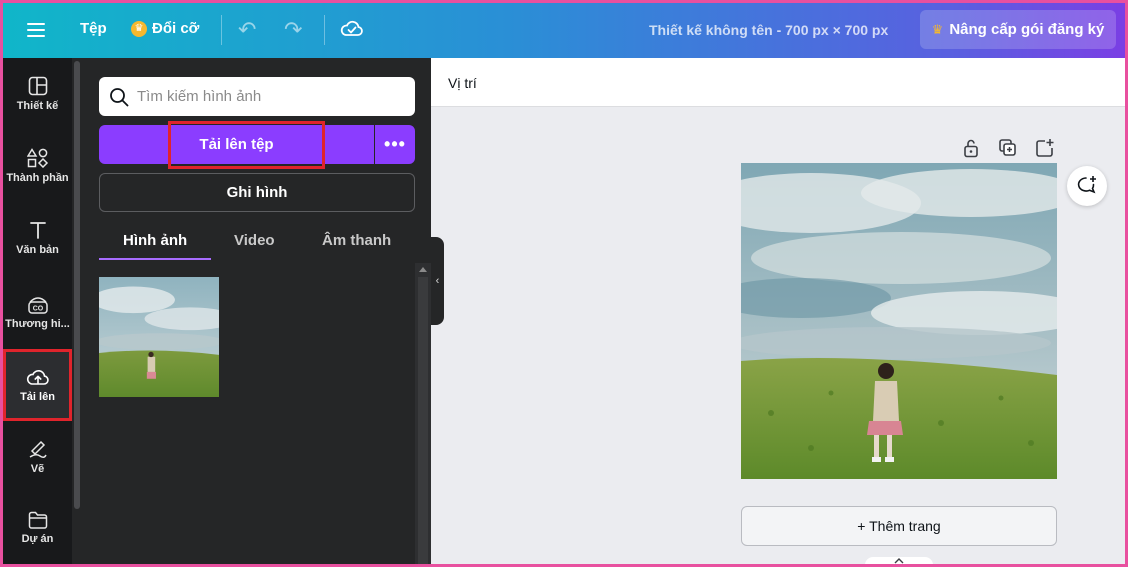  Describe the element at coordinates (37, 230) in the screenshot. I see `text-icon` at that location.